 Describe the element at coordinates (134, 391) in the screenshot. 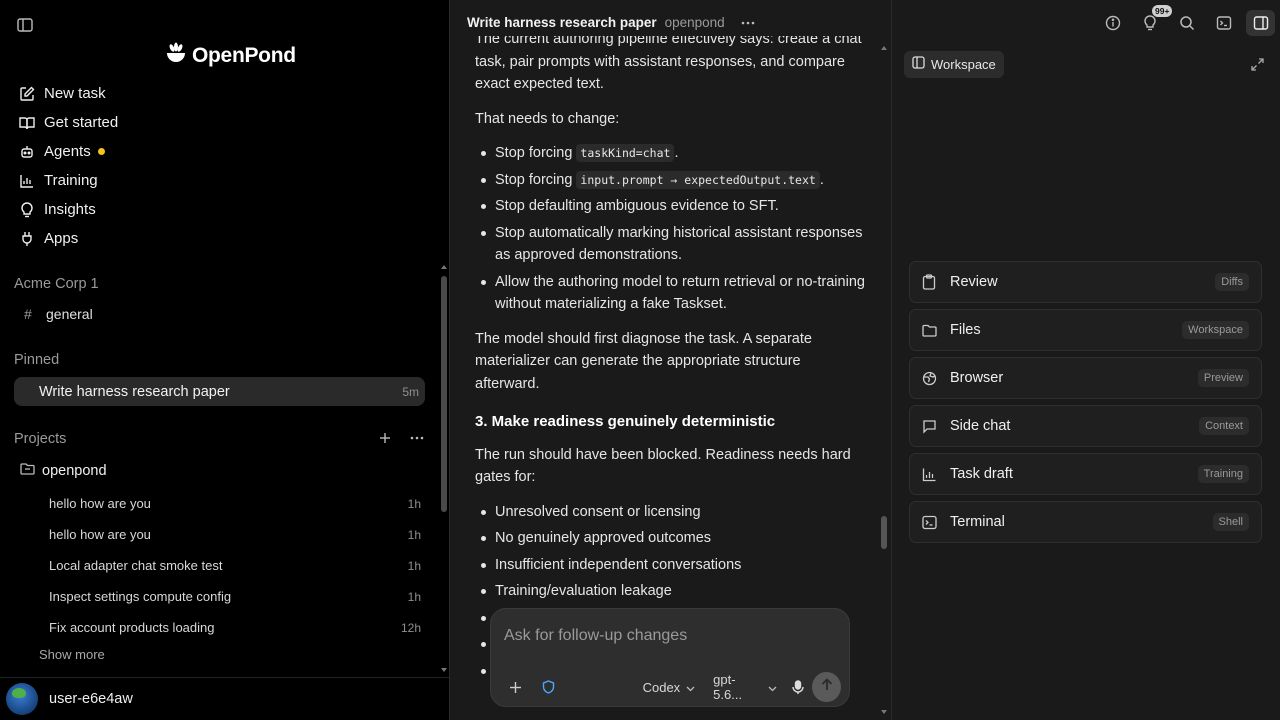

I see `pinned-thread-title: Write harness research paper` at that location.